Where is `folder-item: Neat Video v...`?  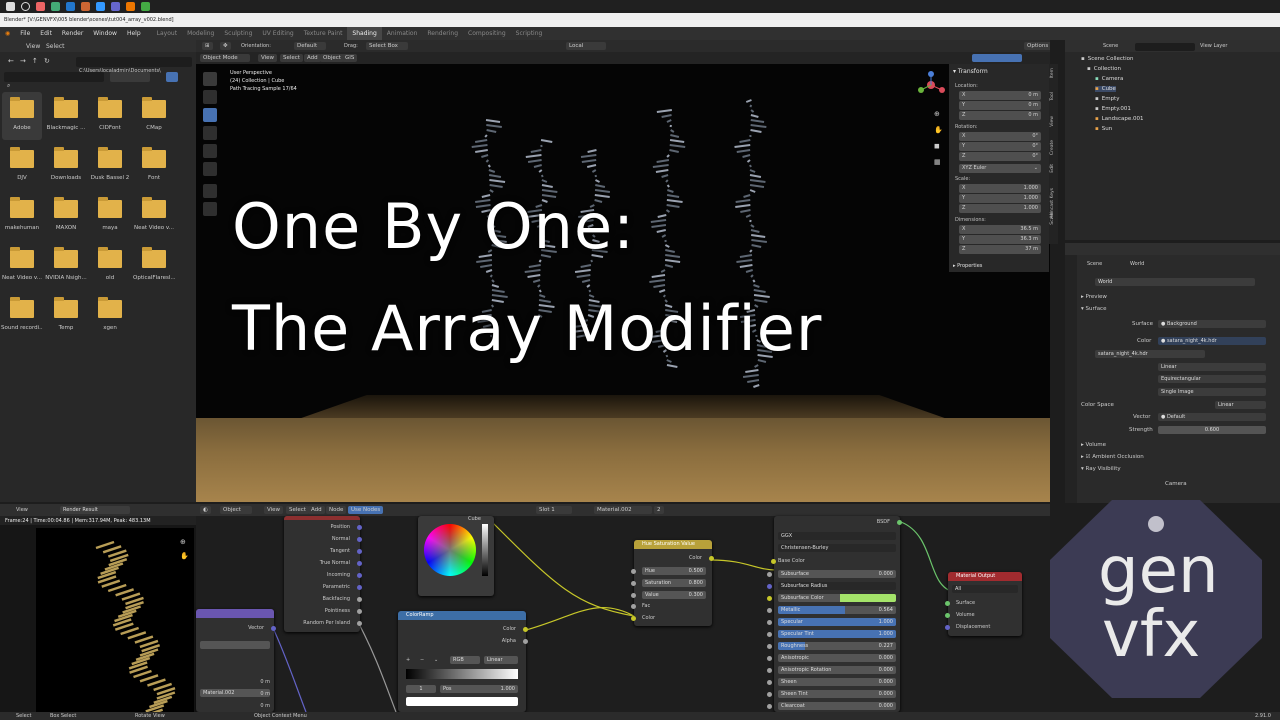 folder-item: Neat Video v... is located at coordinates (22, 264).